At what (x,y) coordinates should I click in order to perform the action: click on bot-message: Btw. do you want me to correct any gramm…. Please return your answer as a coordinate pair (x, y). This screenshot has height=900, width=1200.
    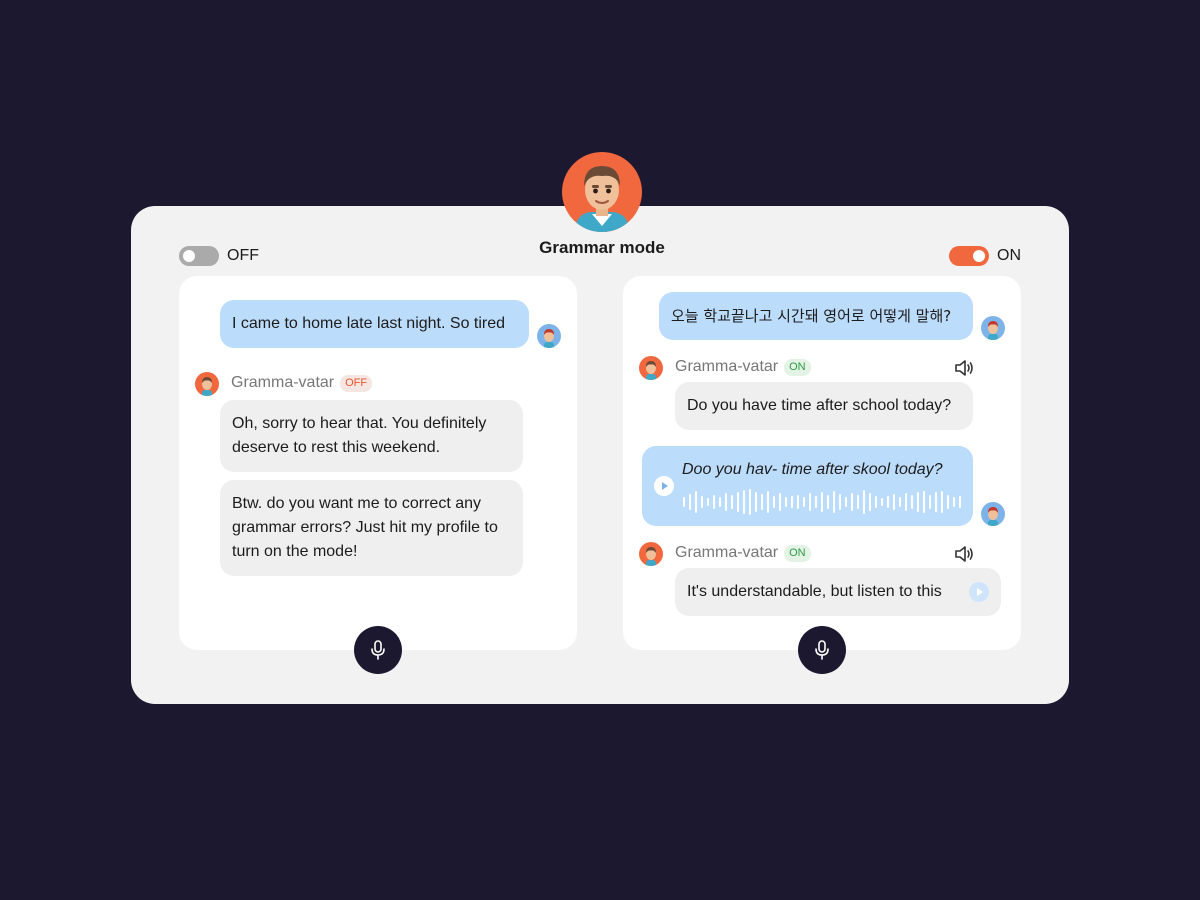
    Looking at the image, I should click on (371, 528).